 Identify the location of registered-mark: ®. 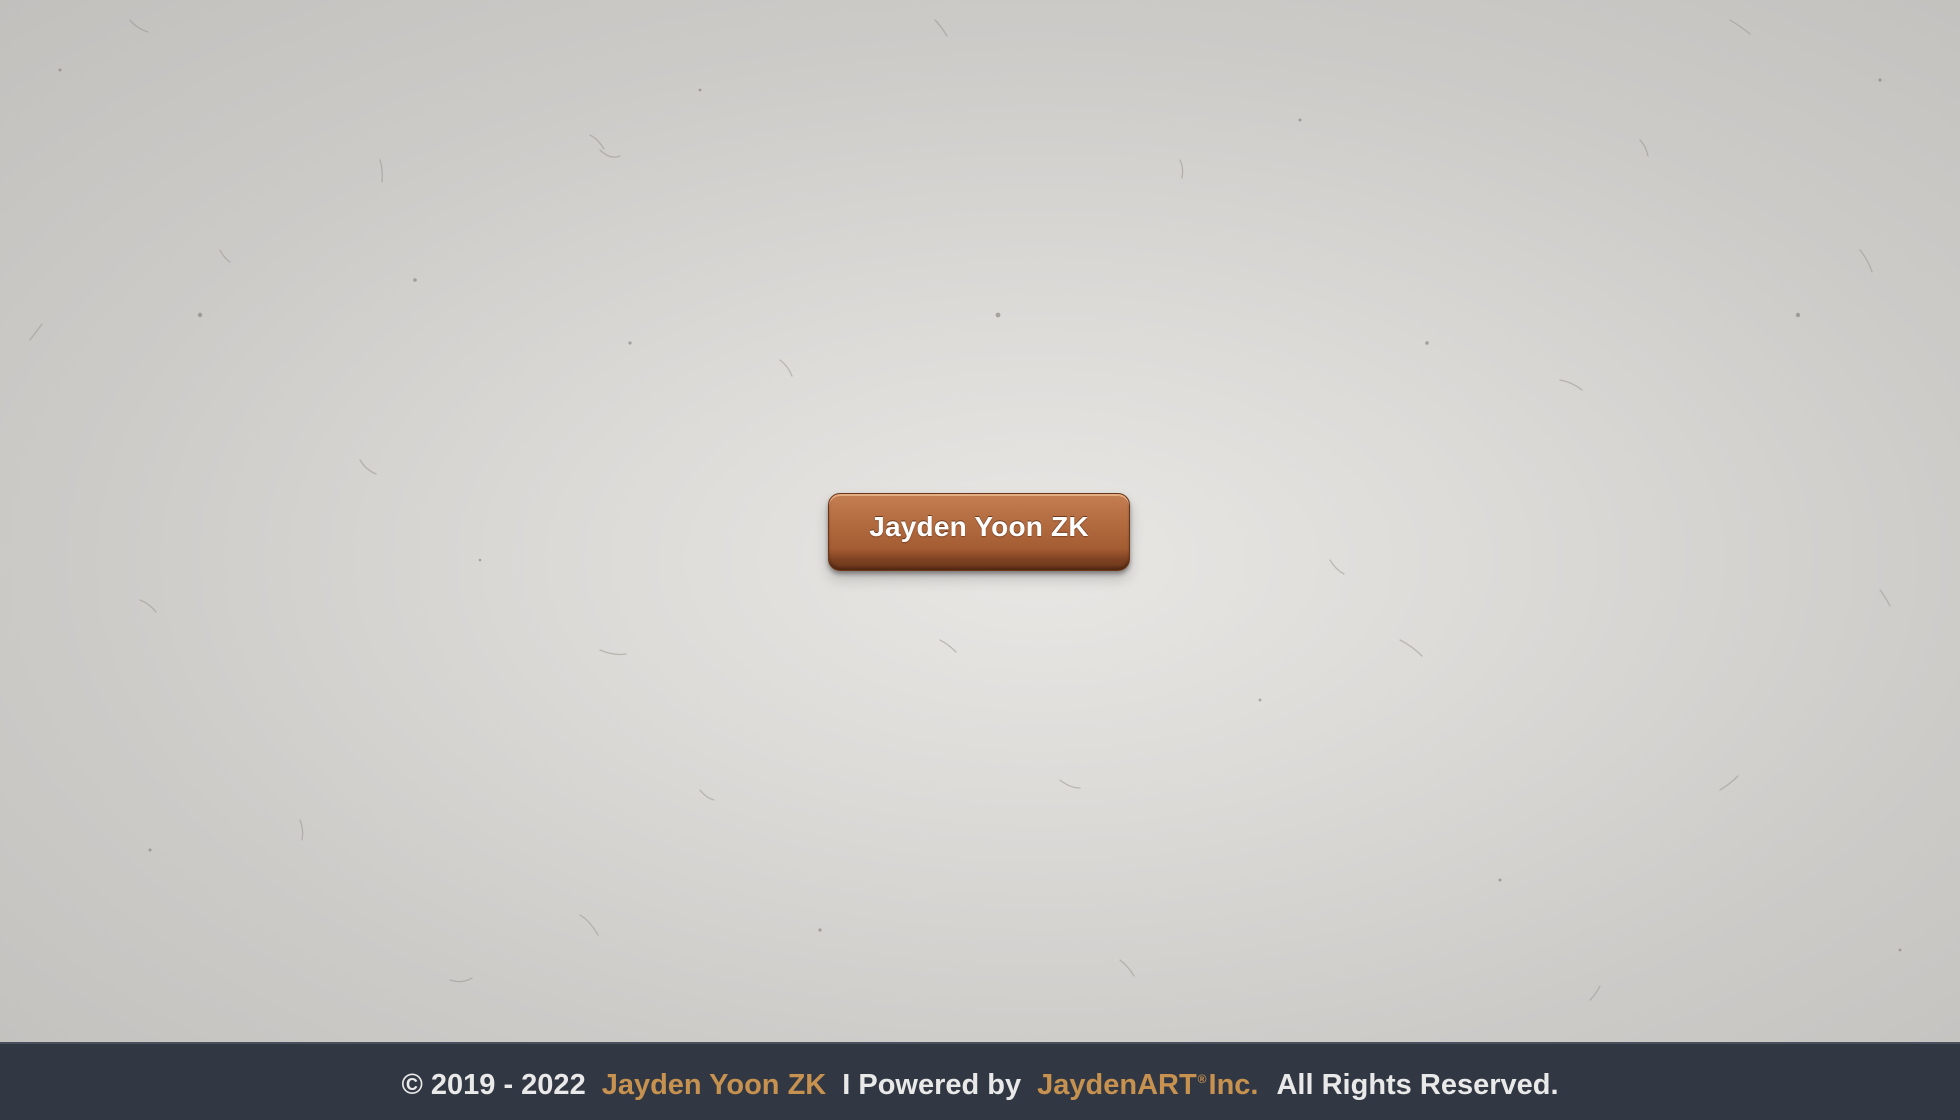
(1202, 1078).